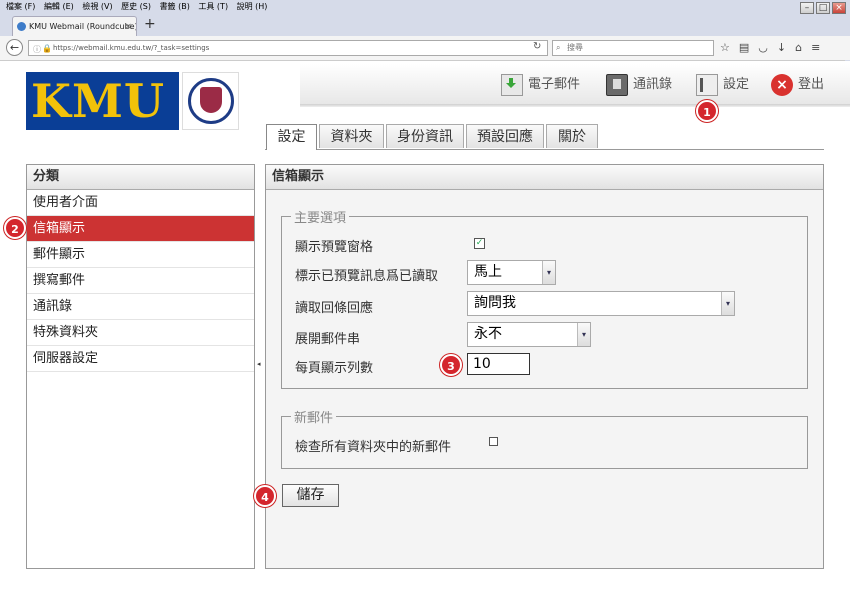 The height and width of the screenshot is (594, 850). I want to click on preferences-title: 信箱顯示, so click(544, 177).